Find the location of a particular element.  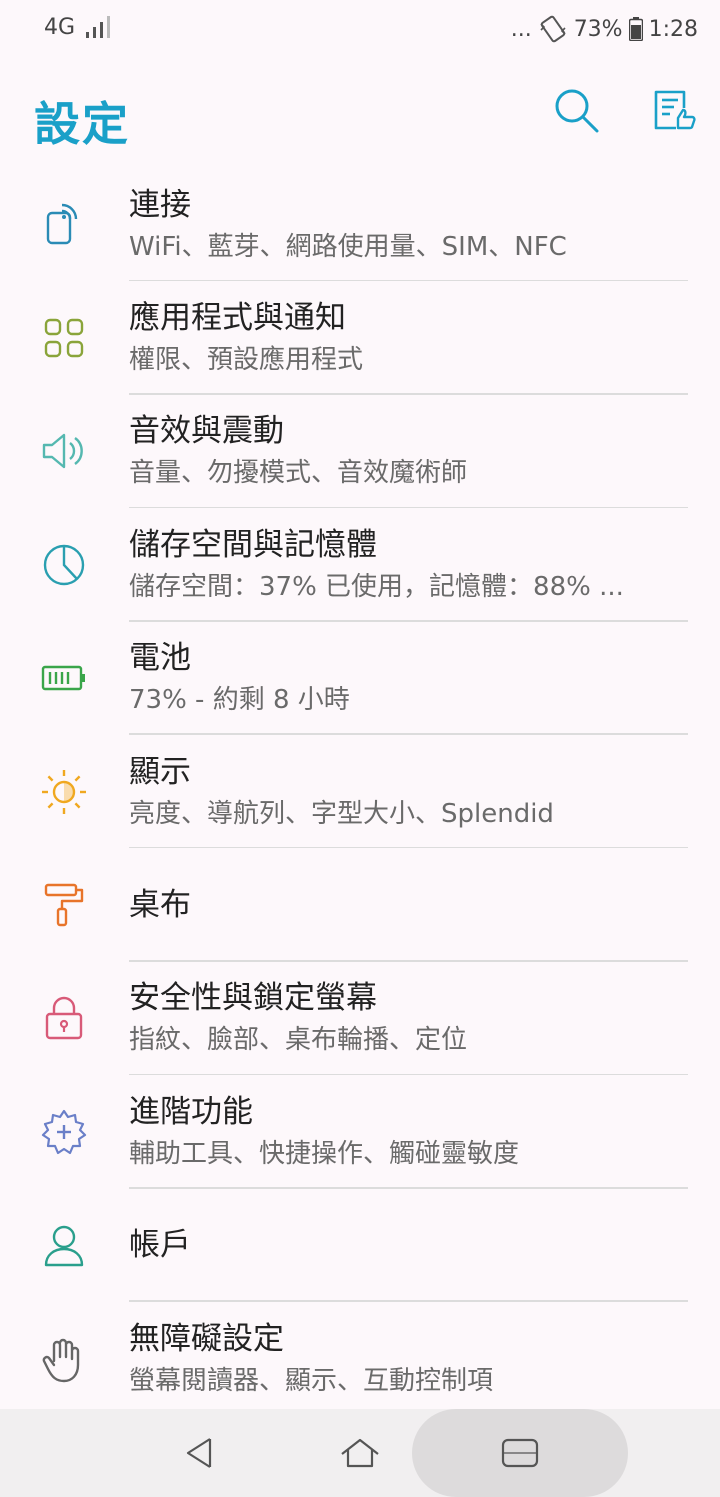

settings-item-apps: 應用程式與通知 權限、預設應用程式 is located at coordinates (360, 338).